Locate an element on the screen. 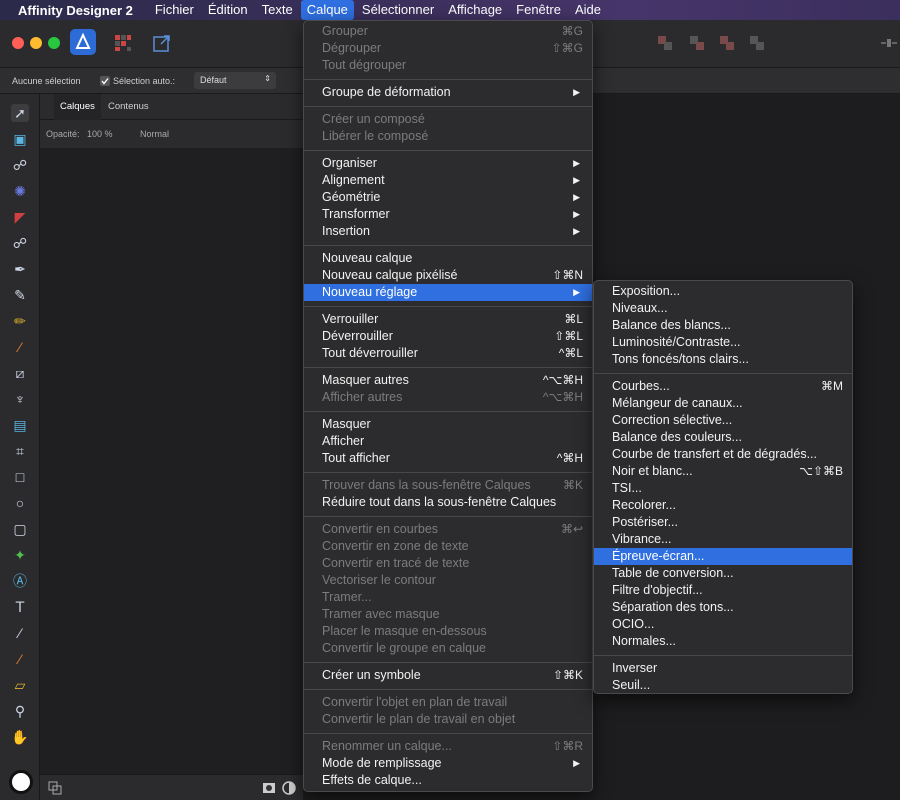 The image size is (900, 800). menu-item-nouveau-calque-pixelise: Nouveau calque pixélisé ⇧⌘N is located at coordinates (448, 275).